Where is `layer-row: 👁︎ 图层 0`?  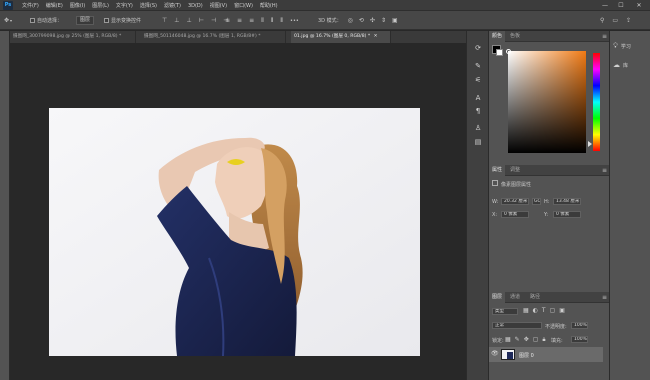
layer-row: 👁︎ 图层 0 is located at coordinates (546, 354).